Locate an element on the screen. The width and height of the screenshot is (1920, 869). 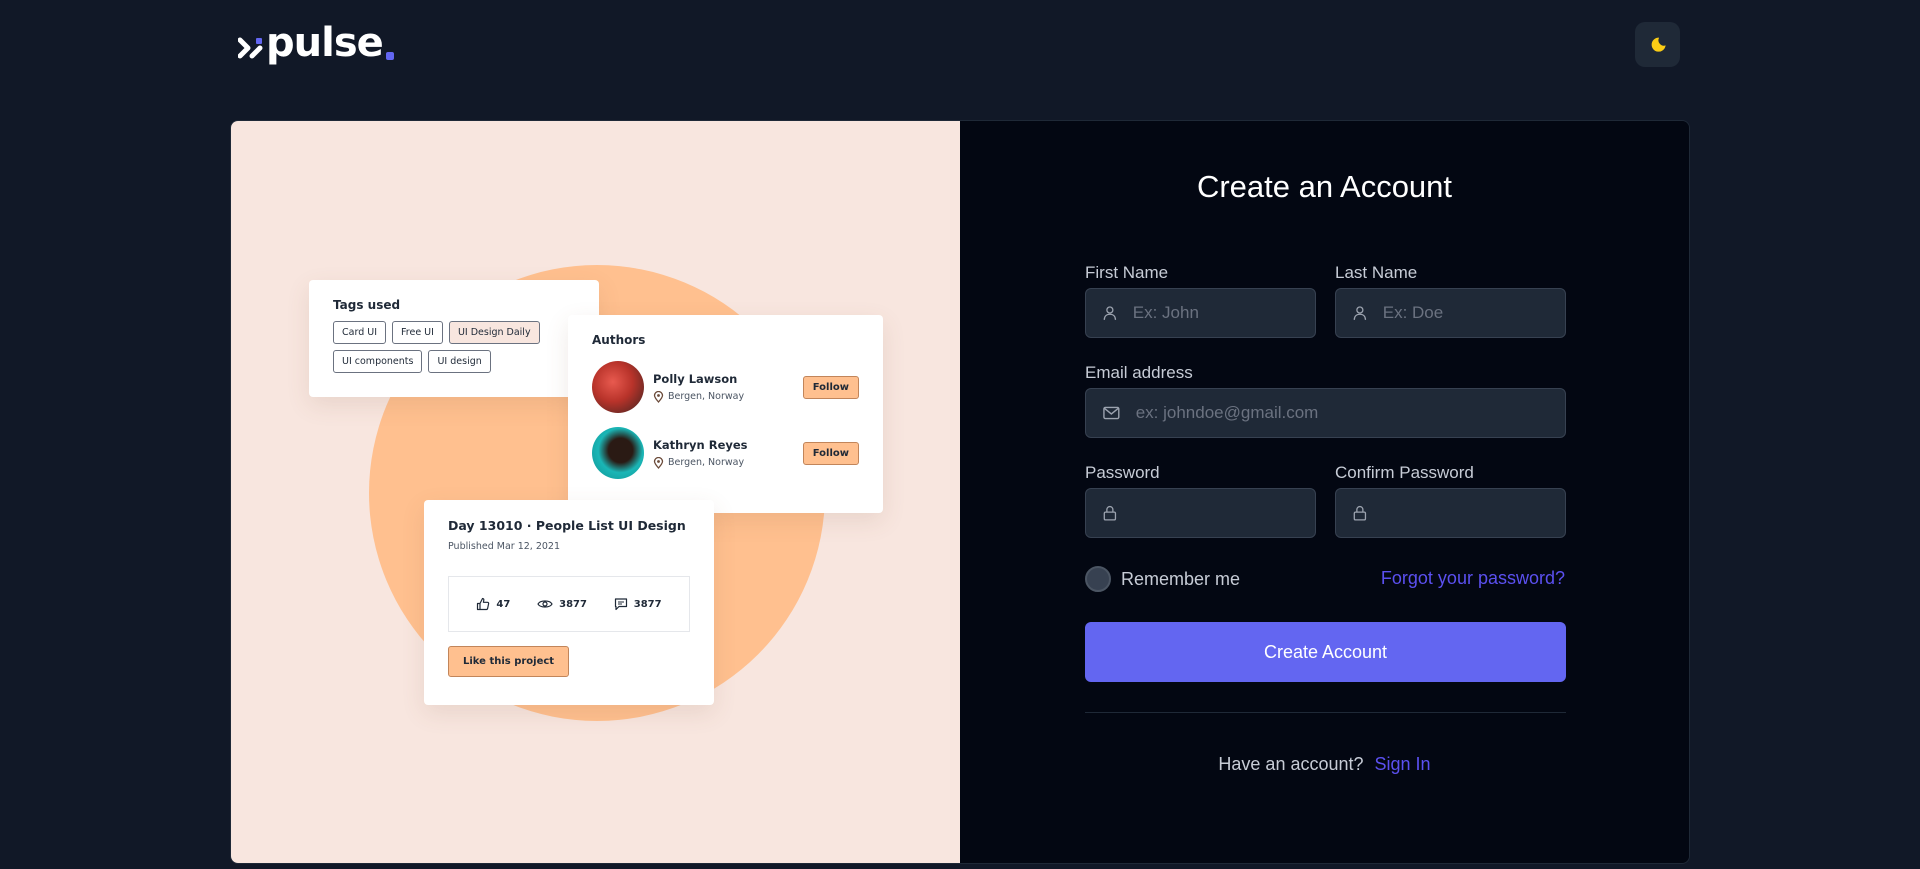
tag: UI components is located at coordinates (378, 361).